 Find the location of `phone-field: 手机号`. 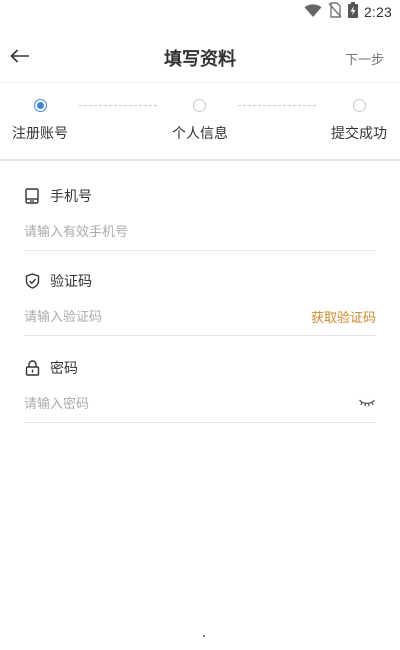

phone-field: 手机号 is located at coordinates (200, 218).